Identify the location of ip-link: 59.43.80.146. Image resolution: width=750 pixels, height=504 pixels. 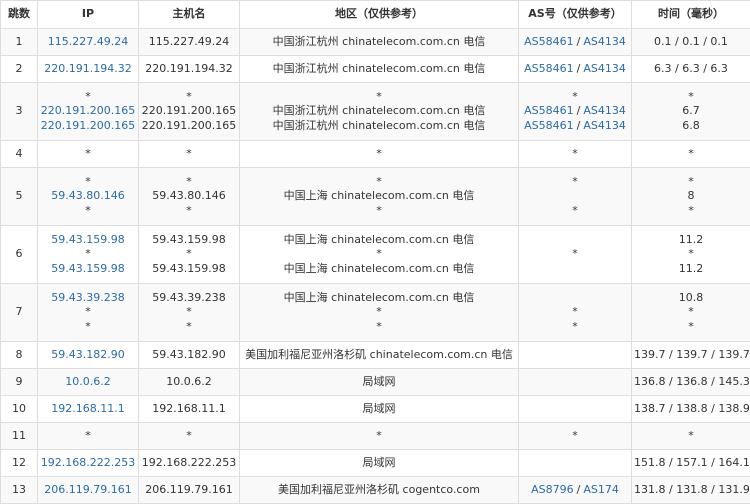
(87, 195).